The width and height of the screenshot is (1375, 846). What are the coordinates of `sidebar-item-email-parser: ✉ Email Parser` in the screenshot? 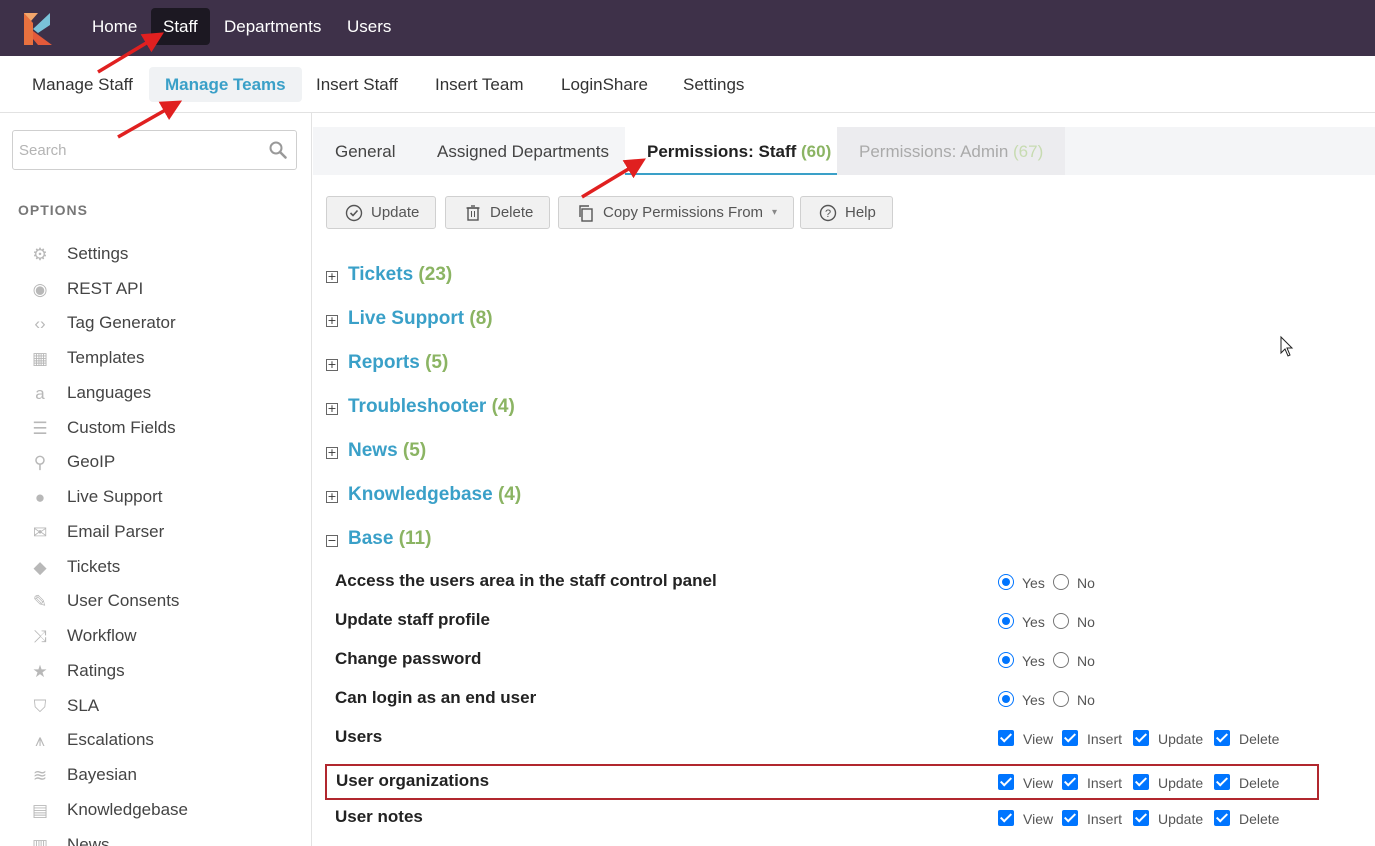 It's located at (165, 533).